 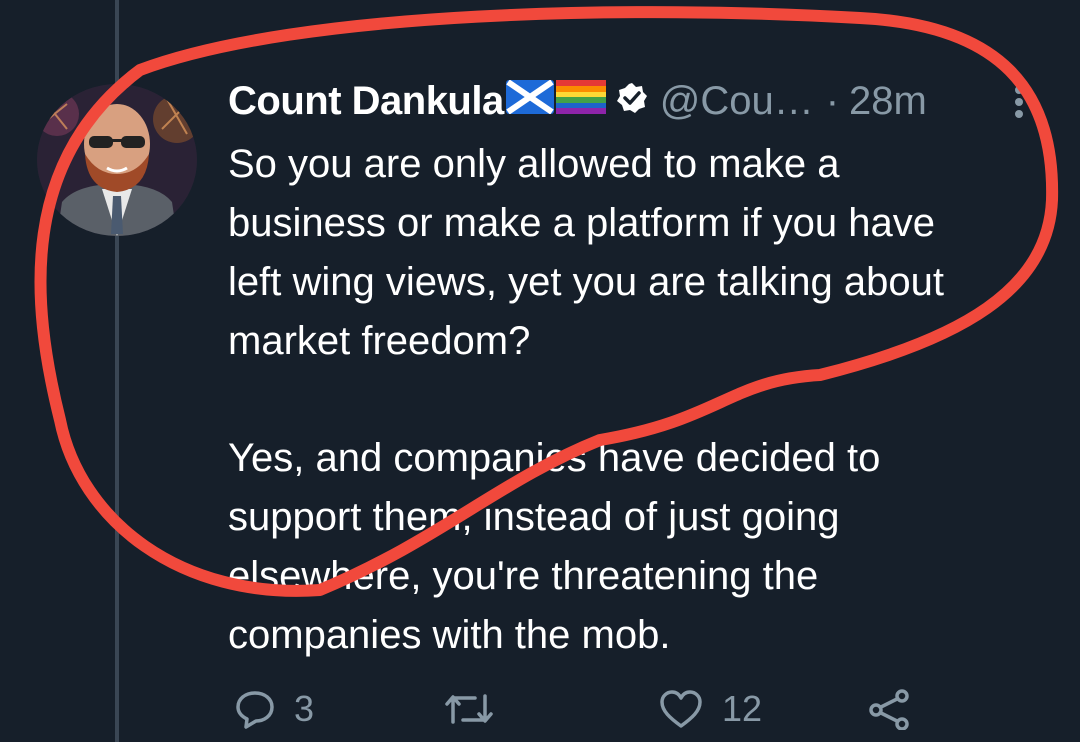 What do you see at coordinates (534, 164) in the screenshot?
I see `tweet-line: So you are only allowed to make a` at bounding box center [534, 164].